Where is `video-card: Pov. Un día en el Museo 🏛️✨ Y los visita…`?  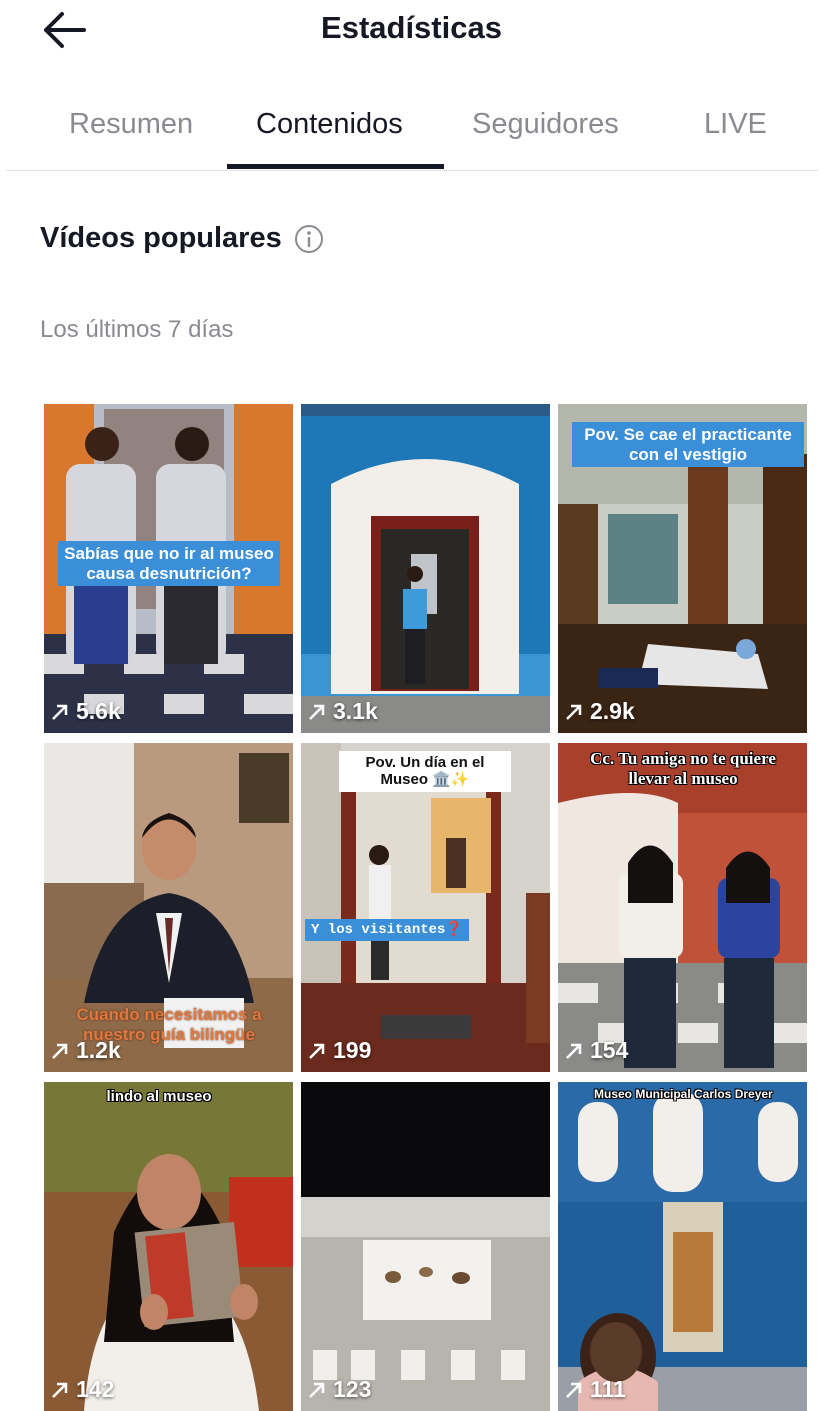
video-card: Pov. Un día en el Museo 🏛️✨ Y los visita… is located at coordinates (425, 907).